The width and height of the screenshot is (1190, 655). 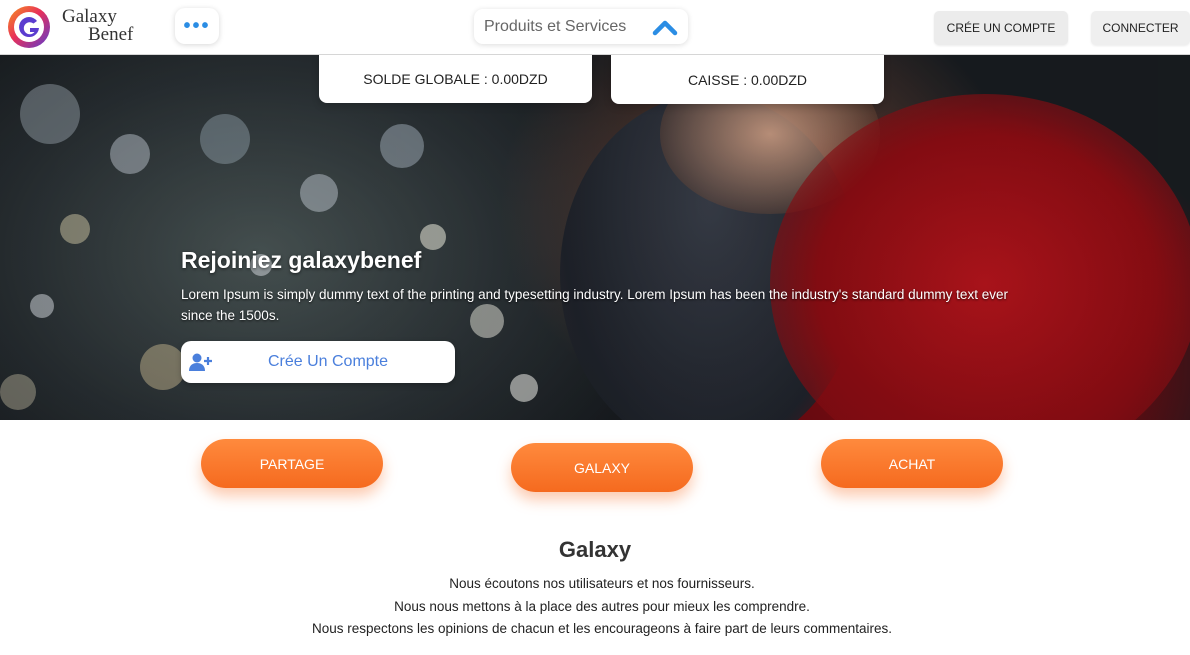 I want to click on global-balance-card: SOLDE GLOBALE : 0.00DZD, so click(x=455, y=78).